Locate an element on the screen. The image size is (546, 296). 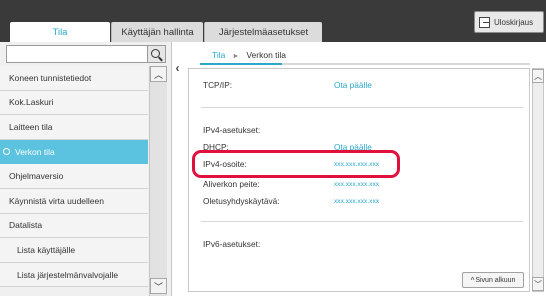
menu-scrollbar: ︿ ﹀ is located at coordinates (158, 181).